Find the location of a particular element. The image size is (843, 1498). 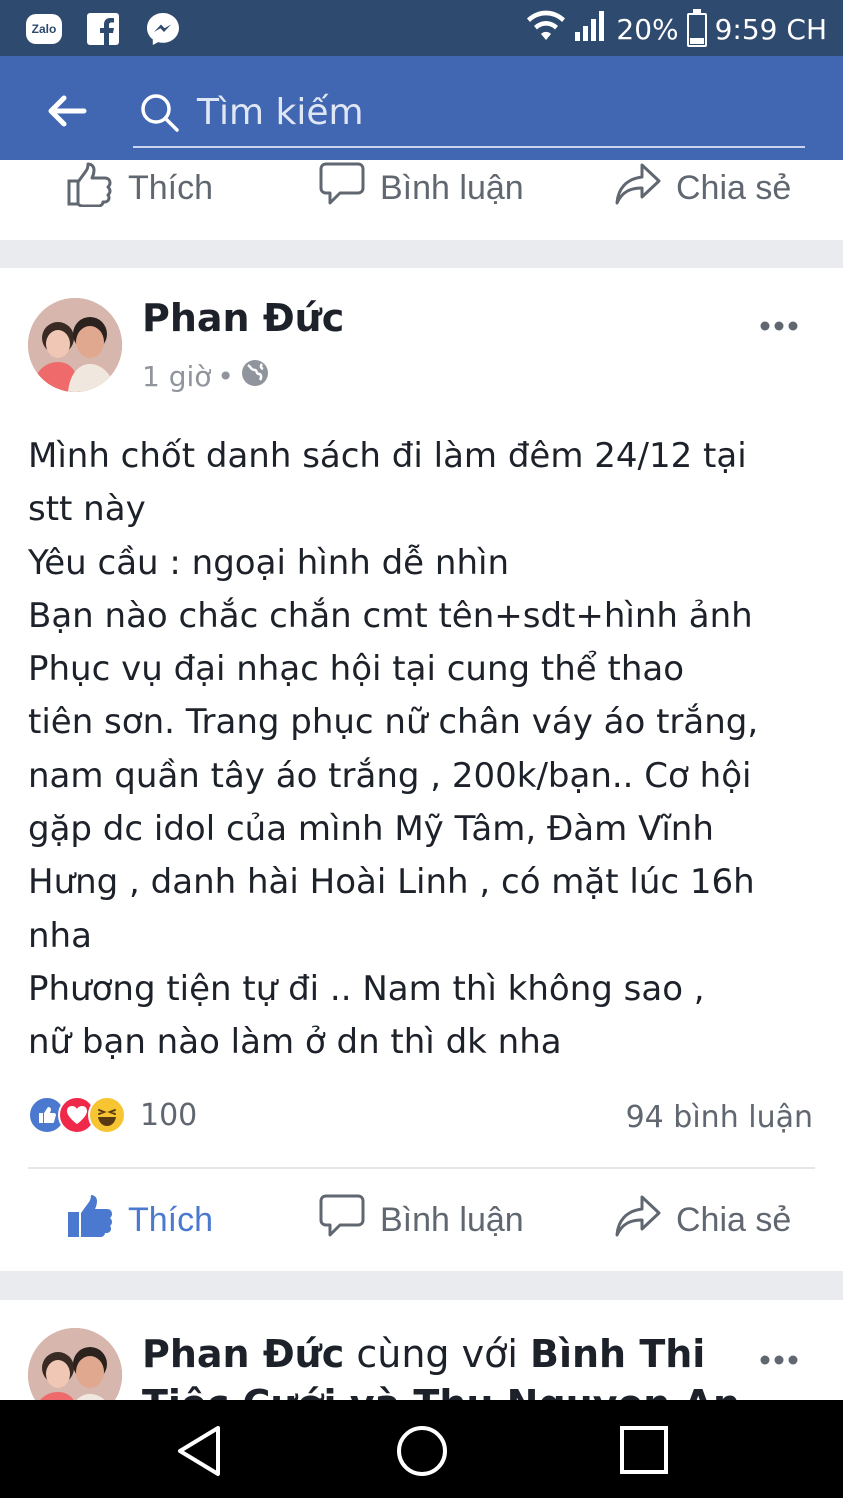

facebook-icon is located at coordinates (103, 29).